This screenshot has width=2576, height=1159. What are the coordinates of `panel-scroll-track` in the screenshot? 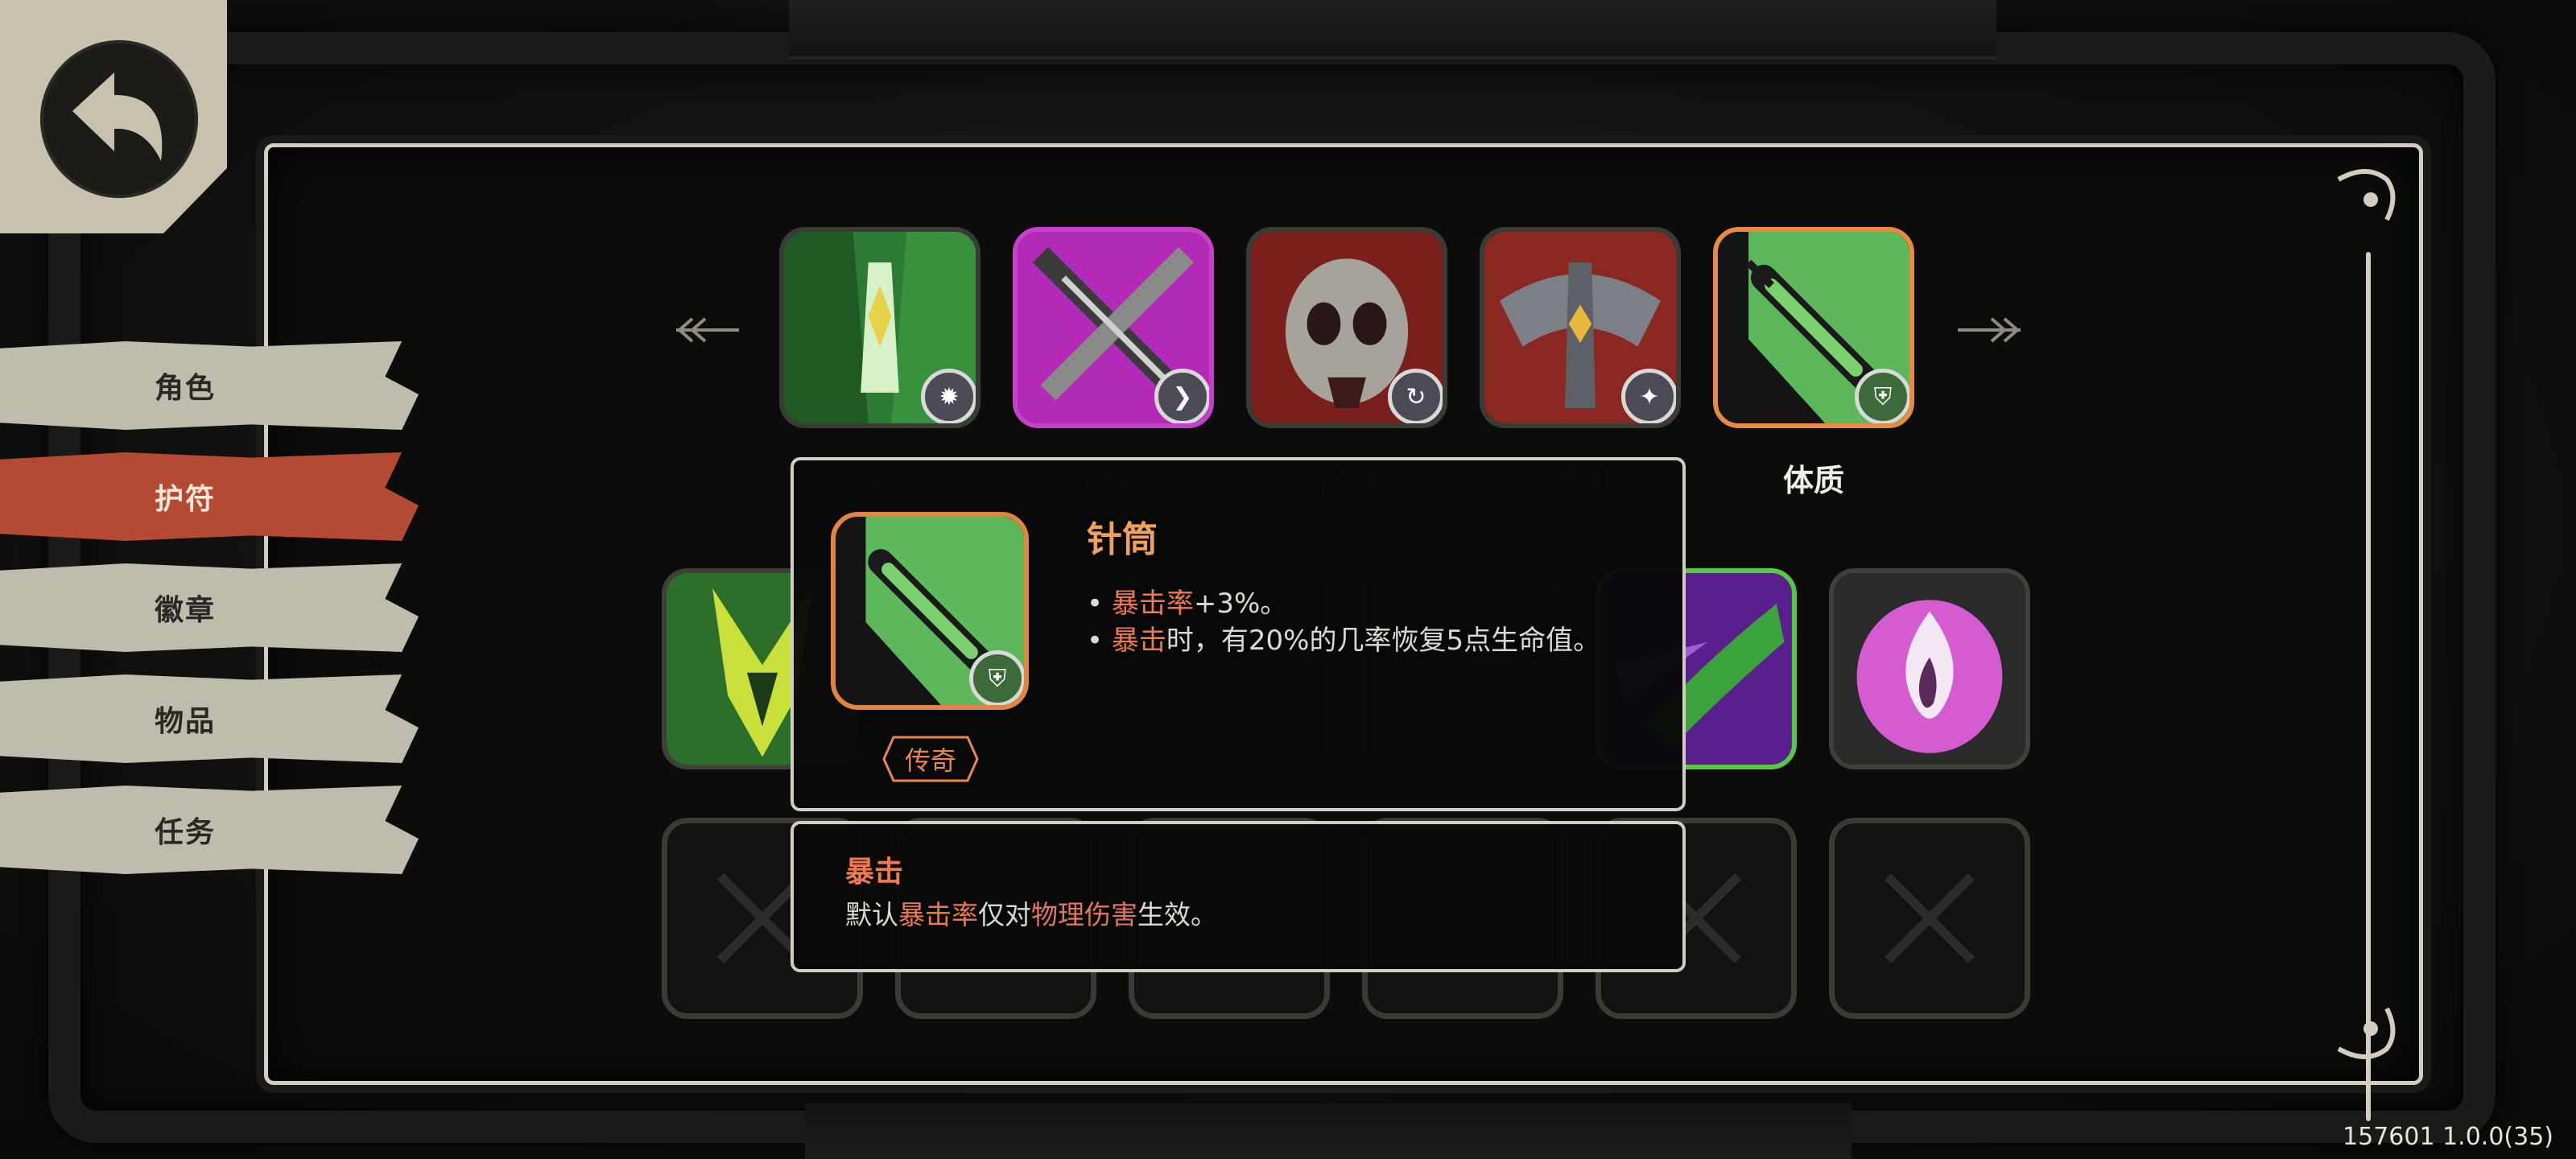 It's located at (2368, 686).